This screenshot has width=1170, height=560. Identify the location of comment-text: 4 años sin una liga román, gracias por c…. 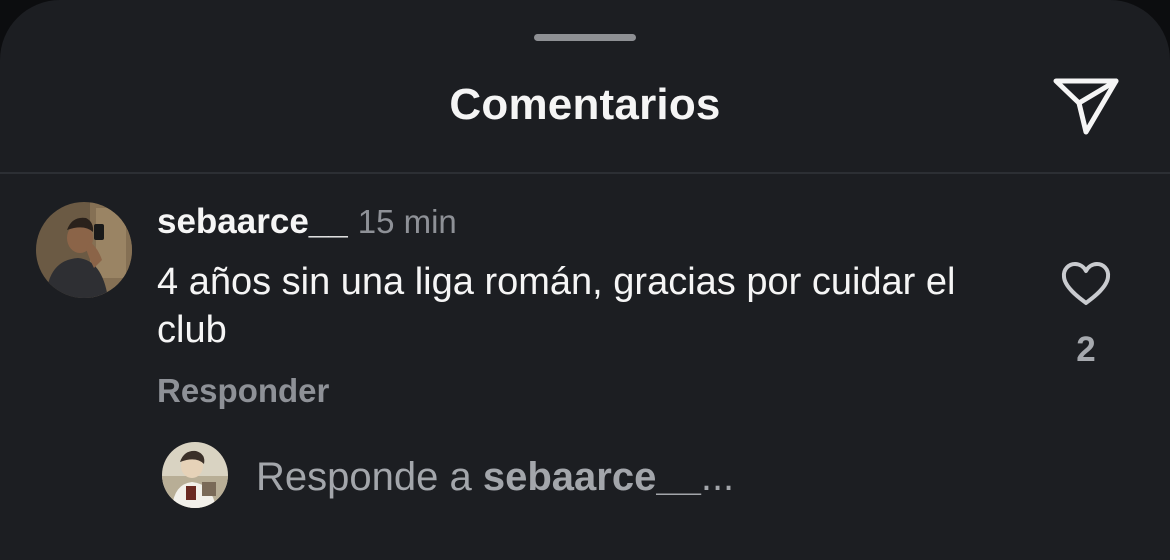
(556, 306).